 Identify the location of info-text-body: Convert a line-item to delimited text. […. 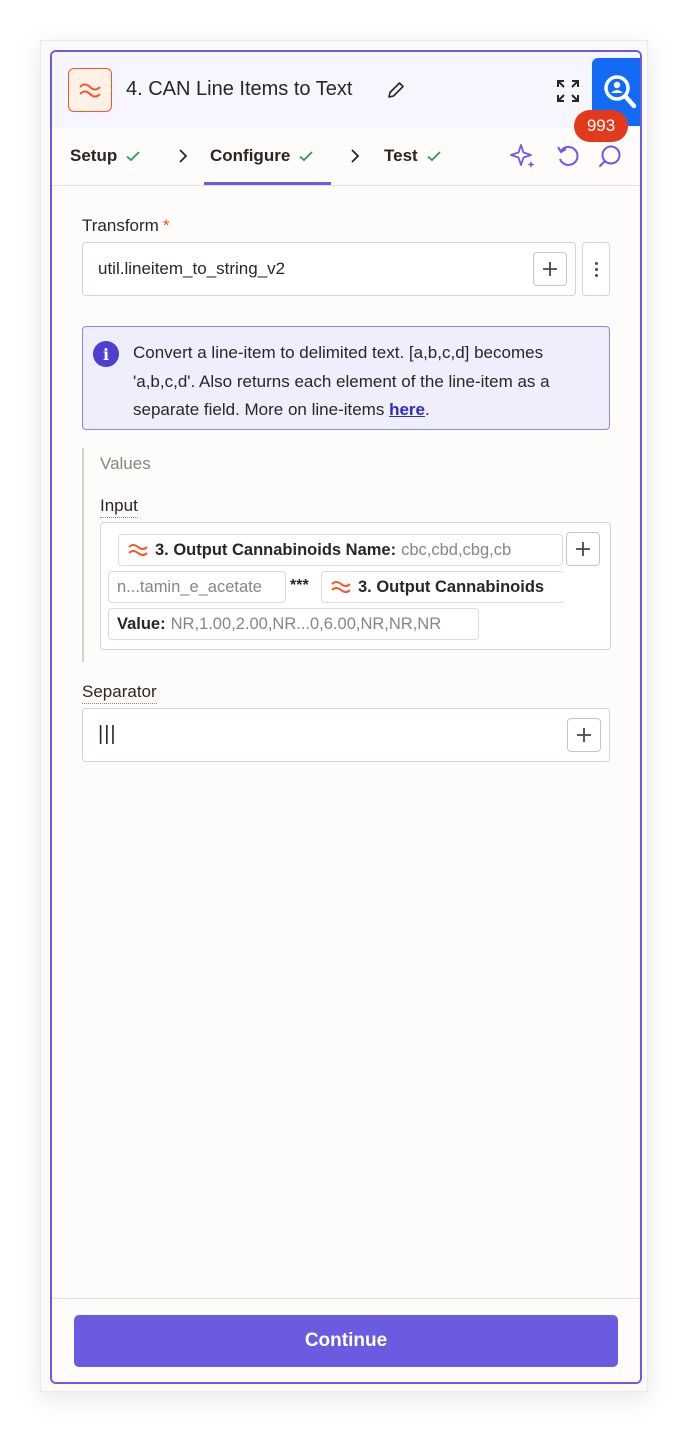
(341, 381).